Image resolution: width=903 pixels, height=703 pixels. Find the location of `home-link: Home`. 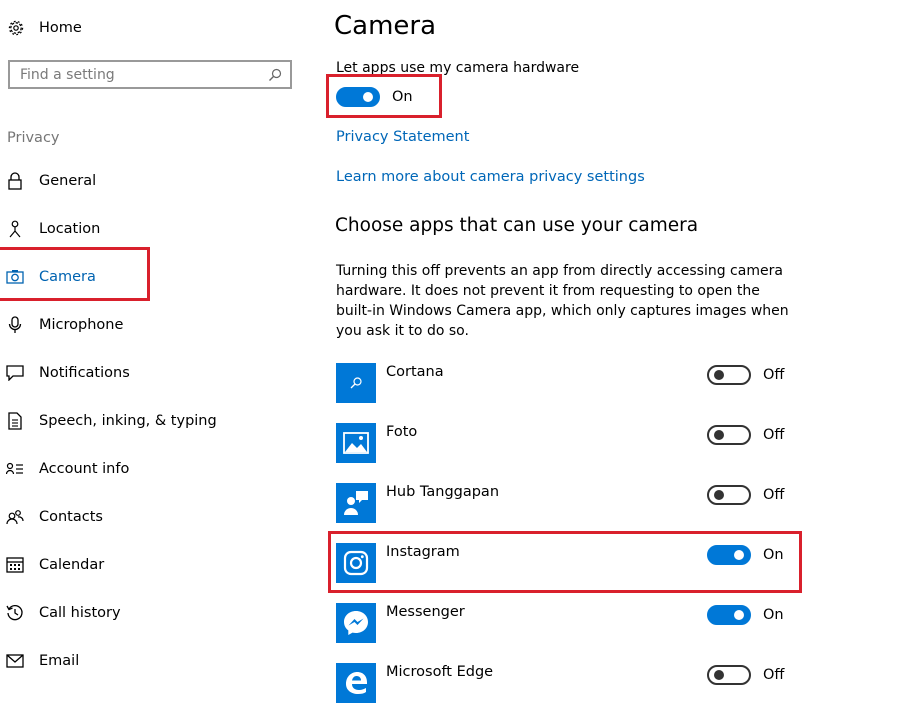

home-link: Home is located at coordinates (44, 28).